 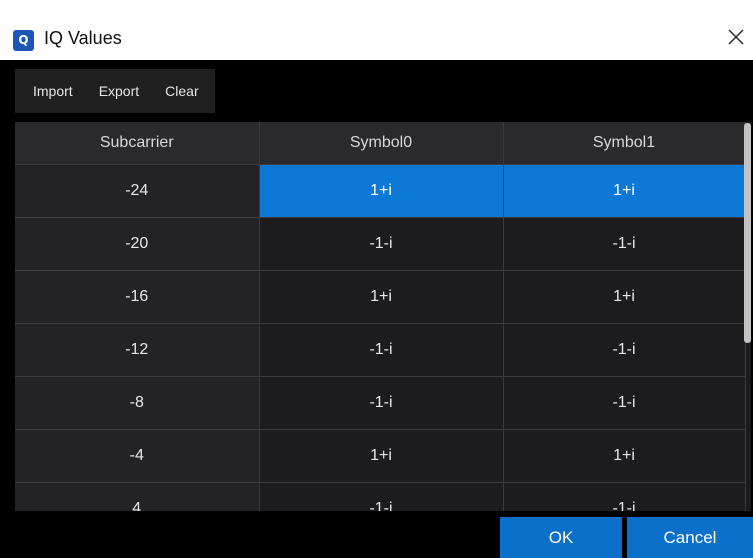 I want to click on toolbar: Import Export Clear, so click(x=115, y=91).